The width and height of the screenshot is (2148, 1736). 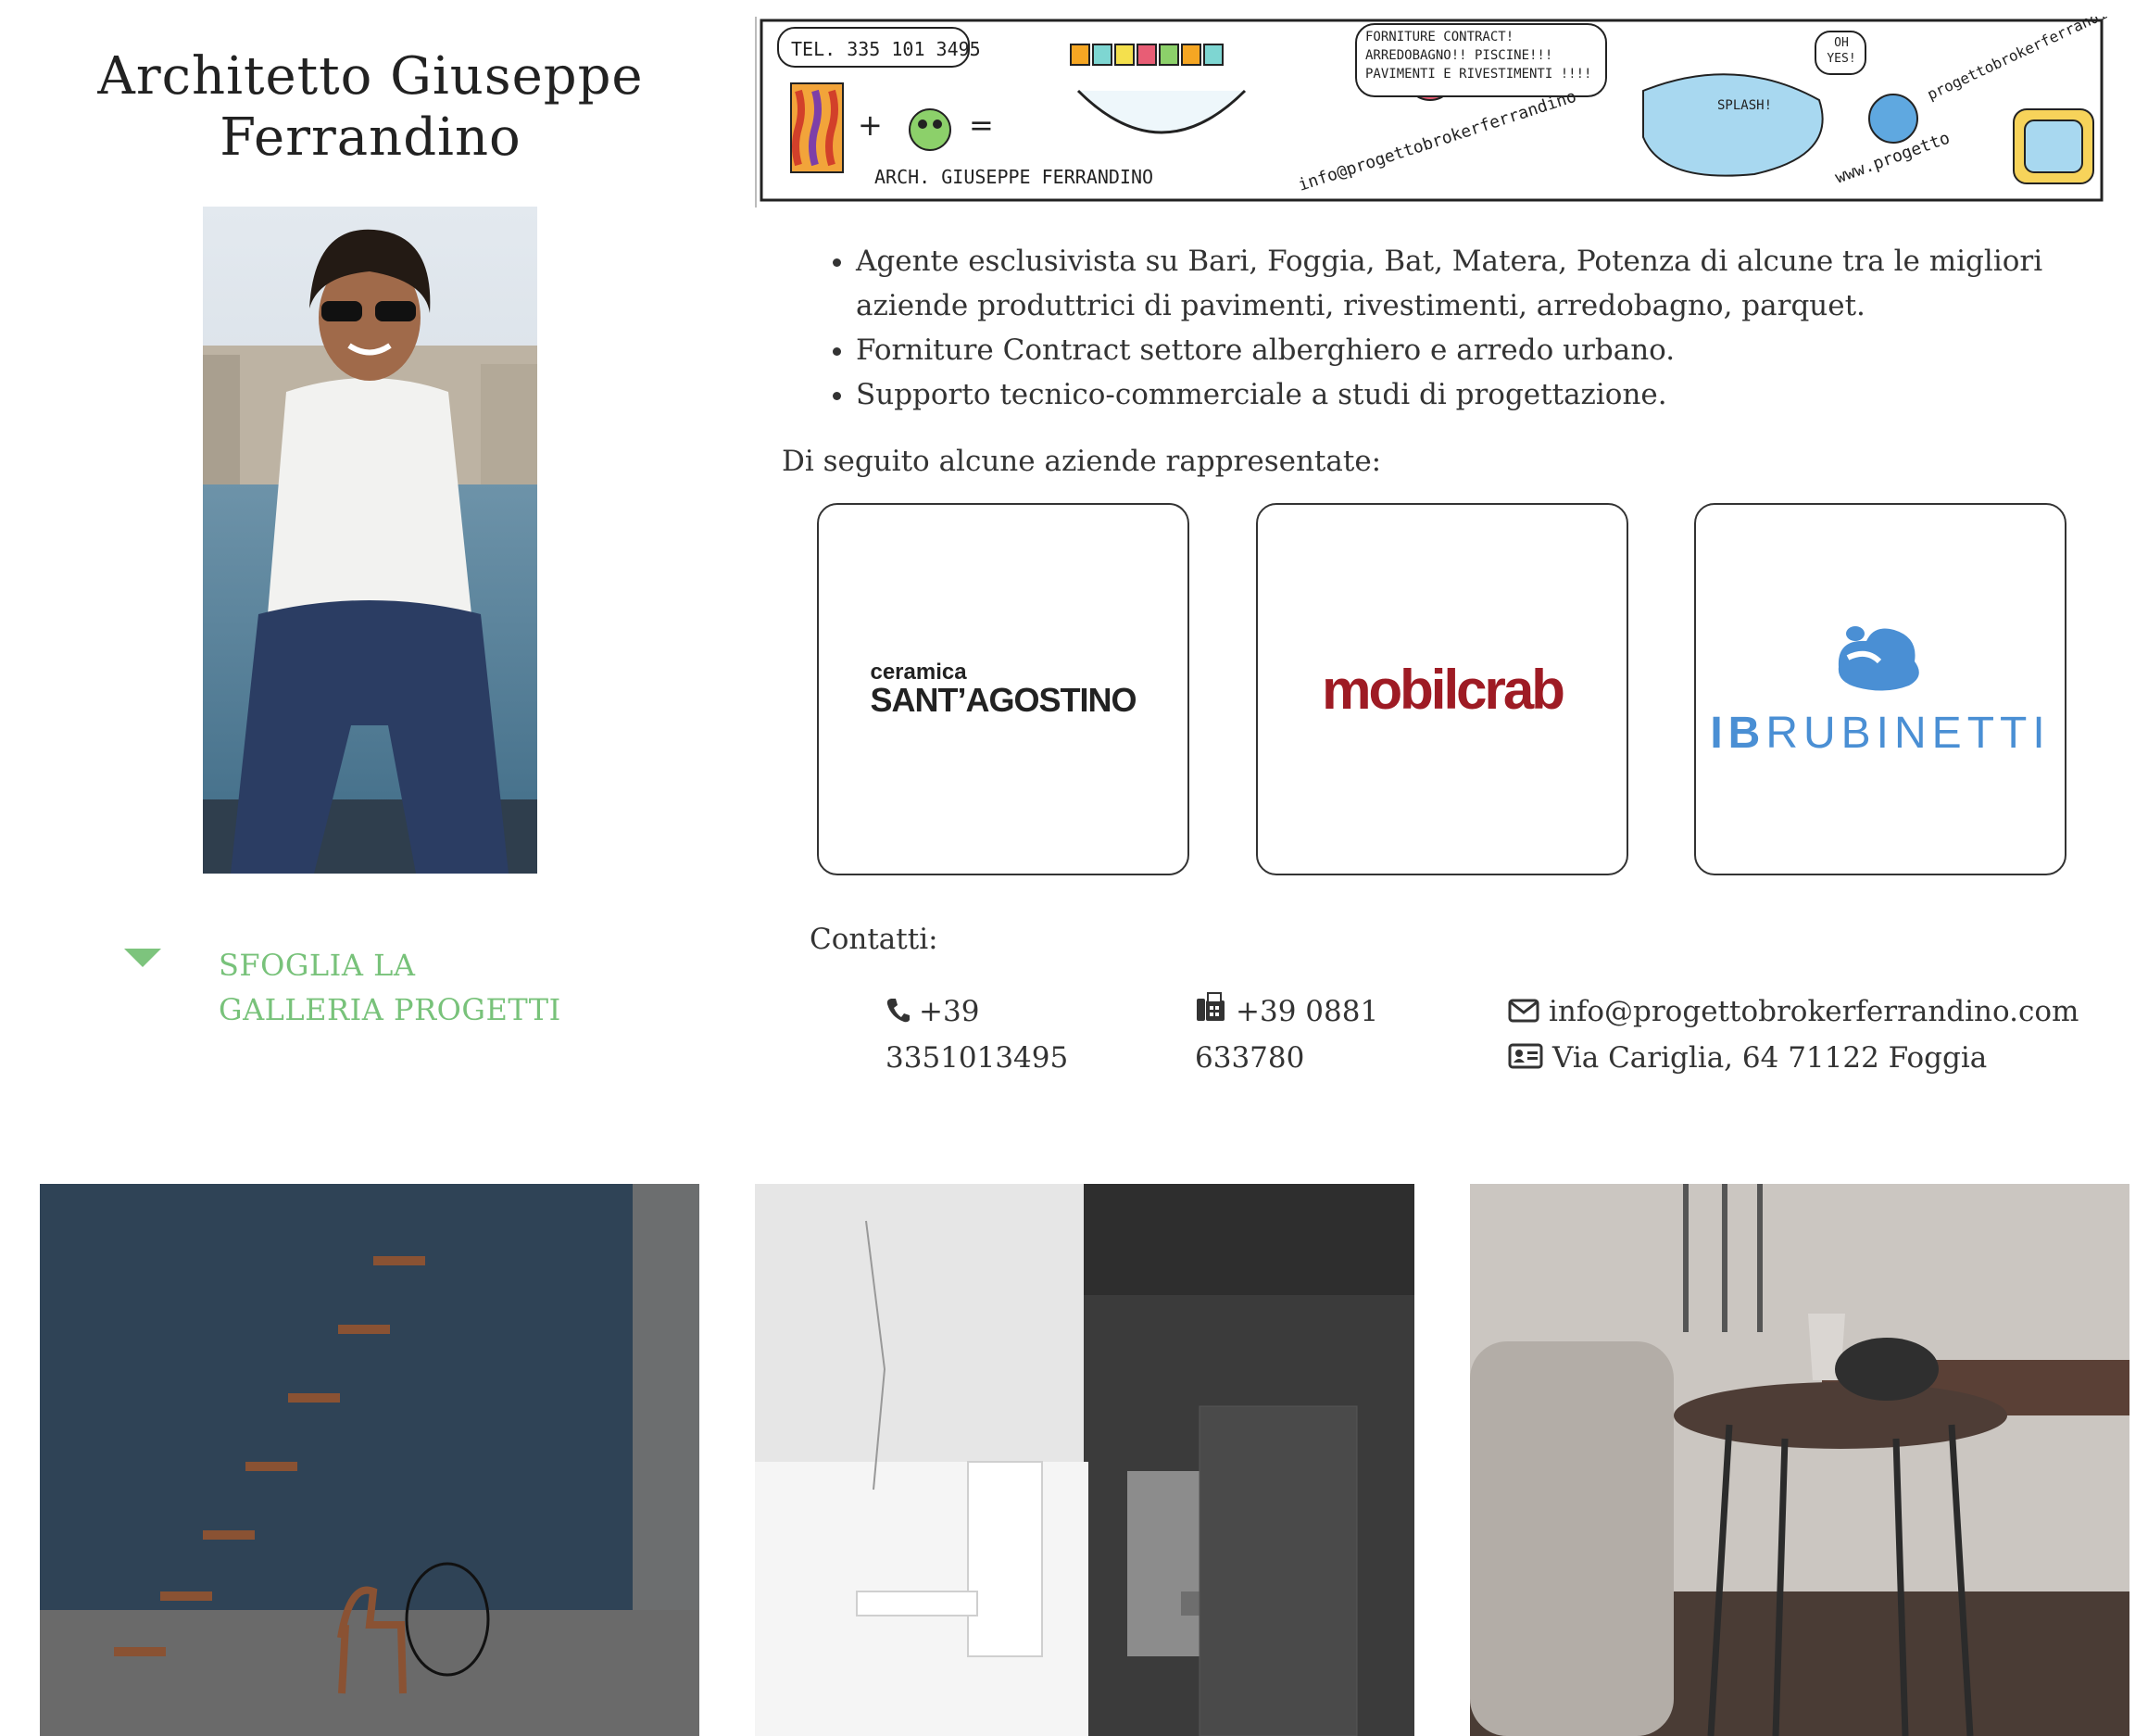 I want to click on triangle-down-icon, so click(x=142, y=958).